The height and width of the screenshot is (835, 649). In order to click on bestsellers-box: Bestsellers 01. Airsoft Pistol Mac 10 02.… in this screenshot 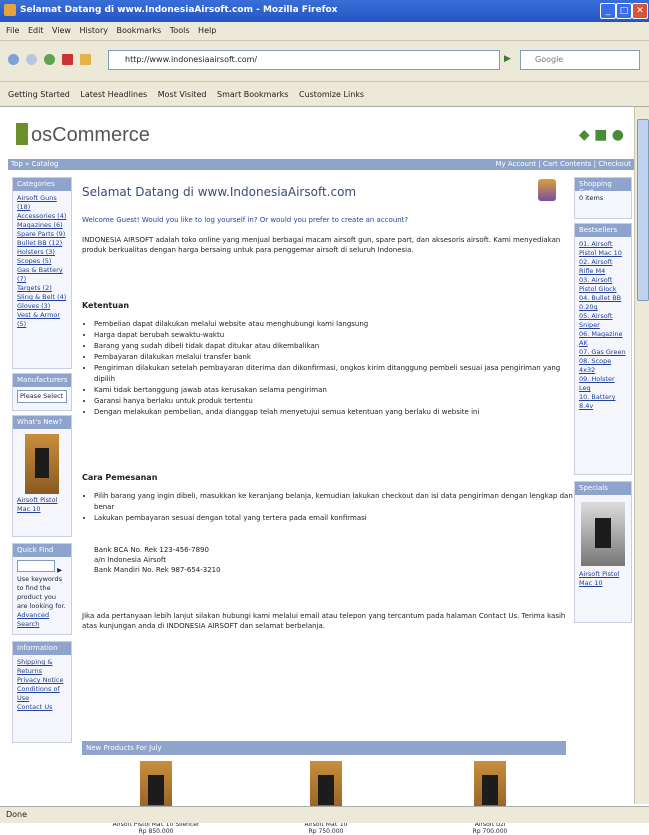, I will do `click(603, 349)`.